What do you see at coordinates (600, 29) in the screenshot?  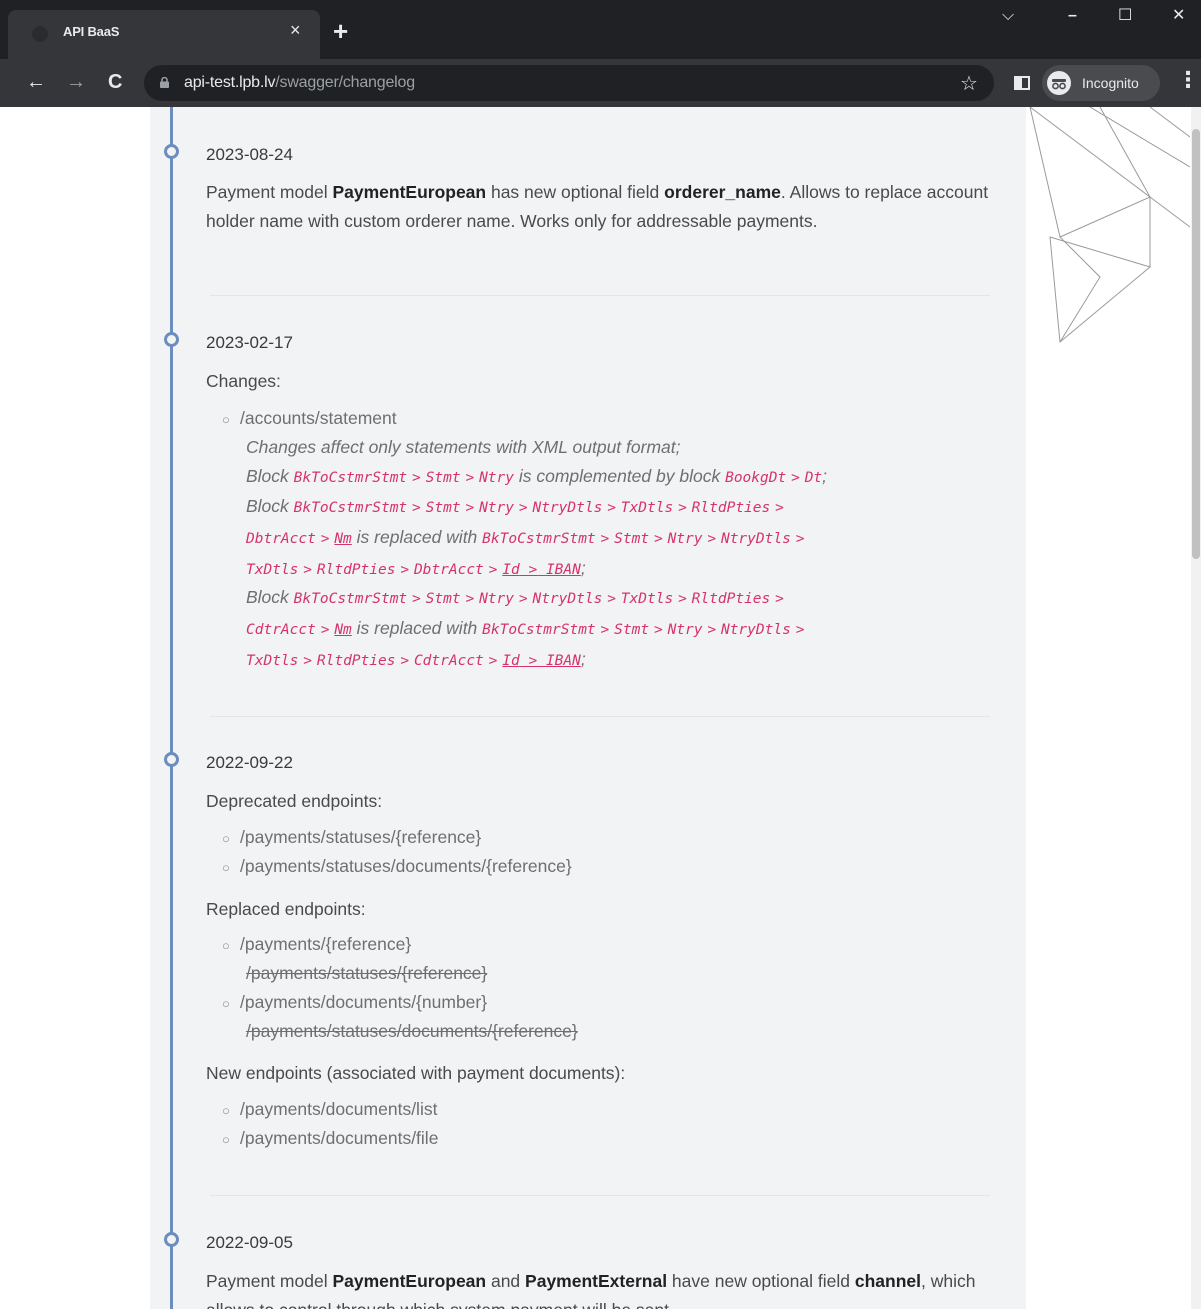 I see `browser-tab-strip: API BaaS × + ⌵ – ☐ ✕` at bounding box center [600, 29].